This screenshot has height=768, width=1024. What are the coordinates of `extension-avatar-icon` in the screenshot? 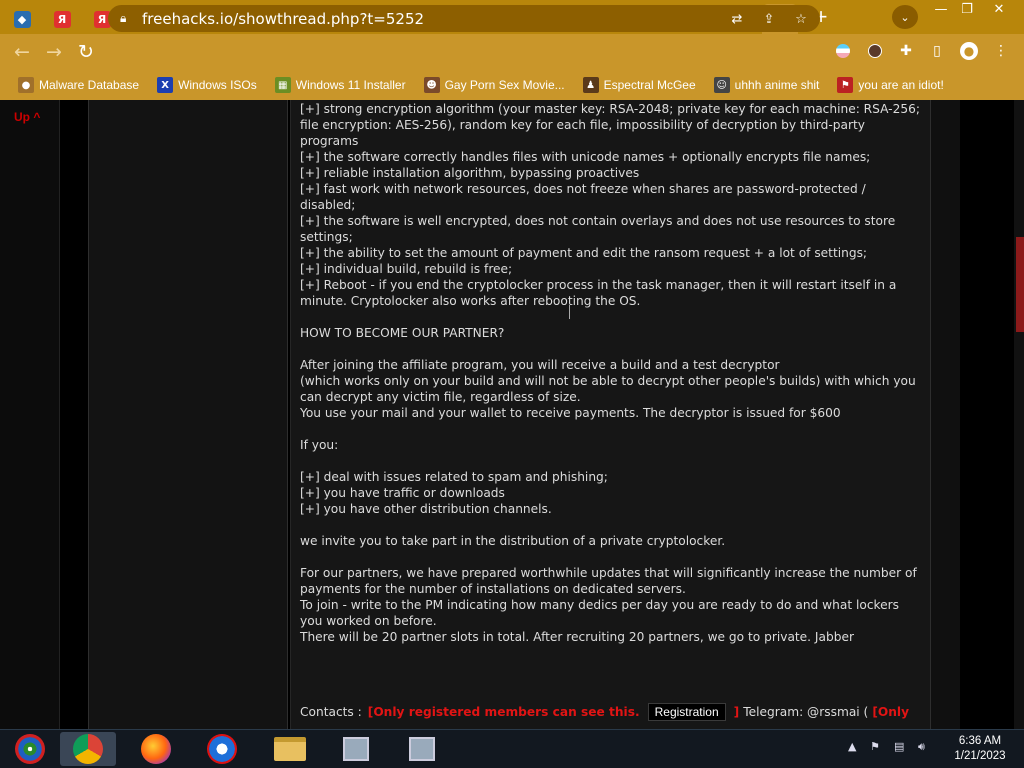 It's located at (875, 51).